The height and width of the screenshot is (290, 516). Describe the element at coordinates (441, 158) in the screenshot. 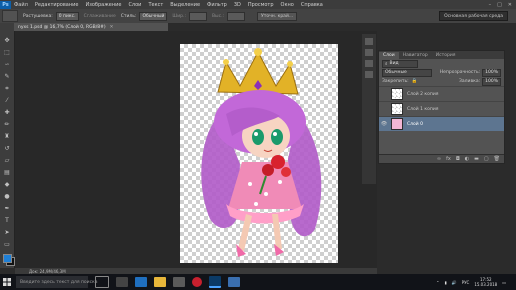

I see `layers-panel-footer: ∞ fx ◘ ◐ ▬ ▢ 🗑` at that location.